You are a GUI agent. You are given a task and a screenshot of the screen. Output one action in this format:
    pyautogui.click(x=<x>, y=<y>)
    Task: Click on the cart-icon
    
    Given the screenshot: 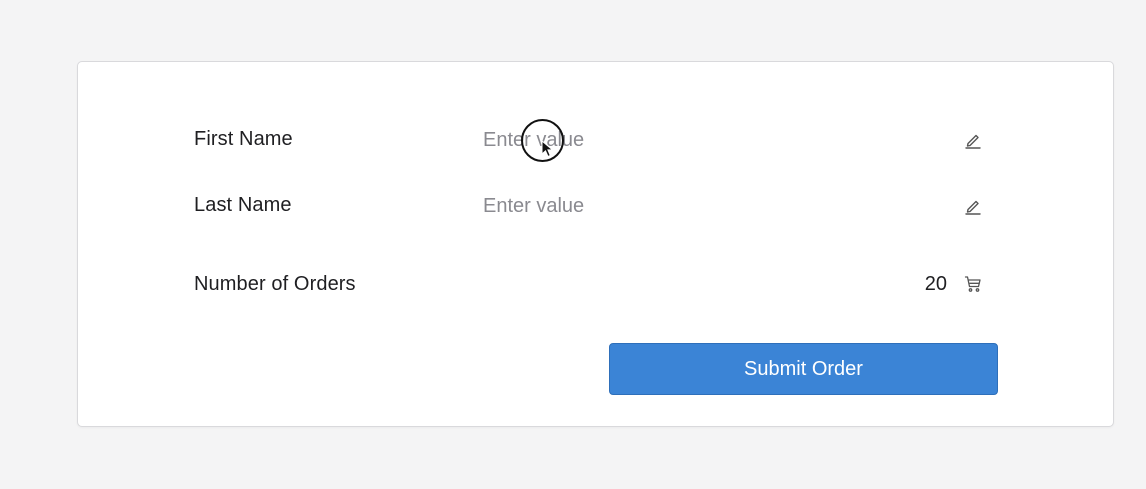 What is the action you would take?
    pyautogui.click(x=973, y=284)
    